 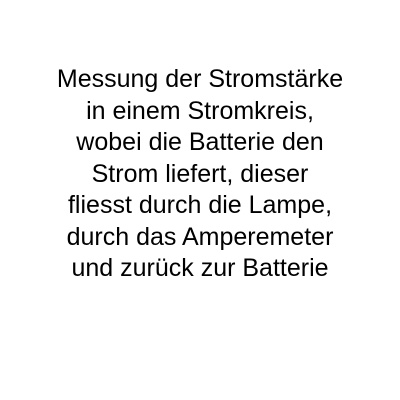 I want to click on caption-line-7: und zurück zur Batterie, so click(x=200, y=268).